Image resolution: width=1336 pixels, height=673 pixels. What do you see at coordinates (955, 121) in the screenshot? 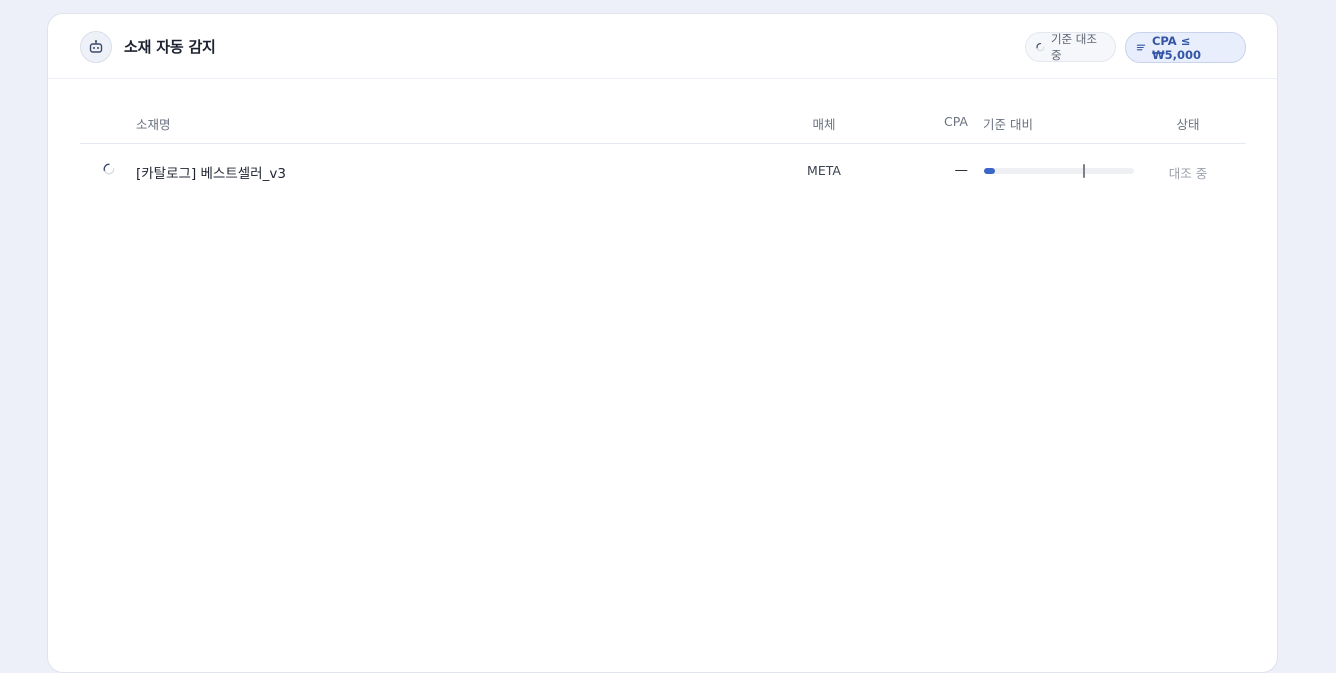
I see `column-header-cpa: CPA` at bounding box center [955, 121].